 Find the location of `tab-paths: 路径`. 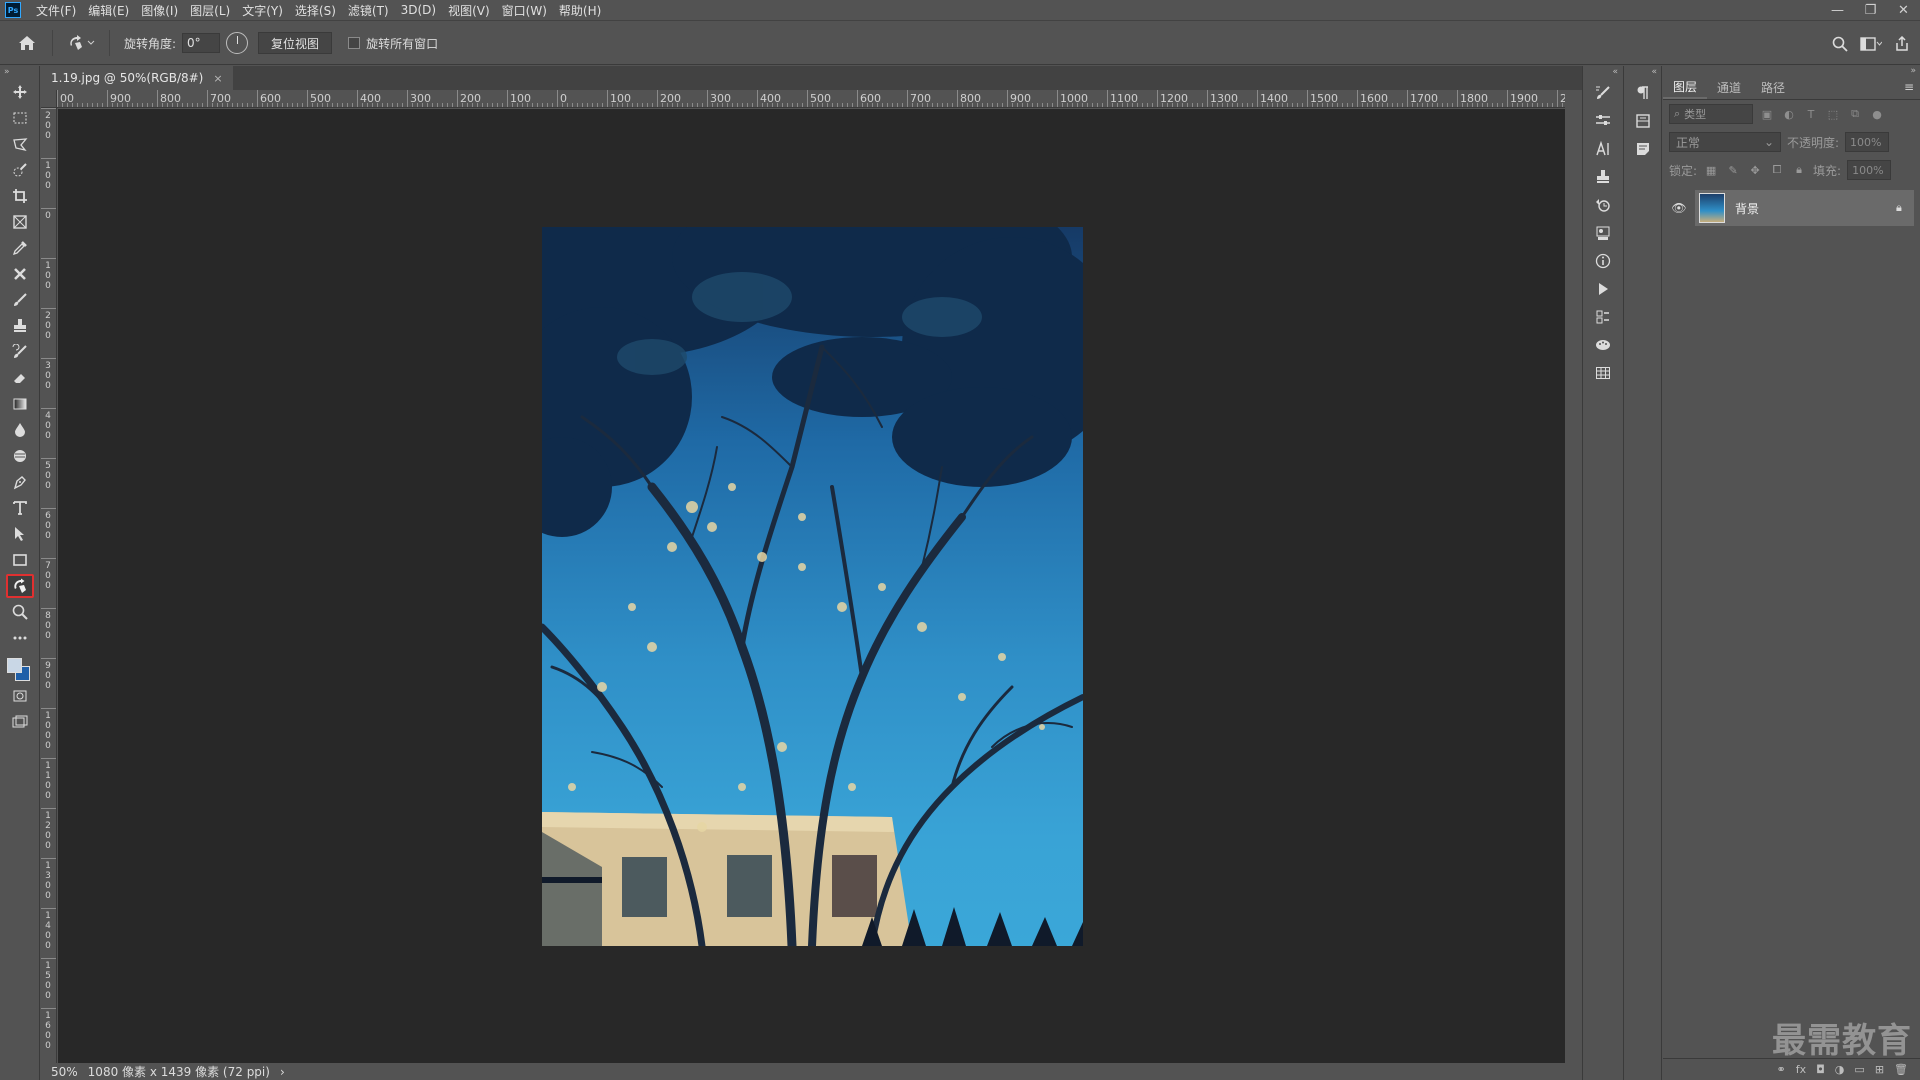

tab-paths: 路径 is located at coordinates (1773, 87).